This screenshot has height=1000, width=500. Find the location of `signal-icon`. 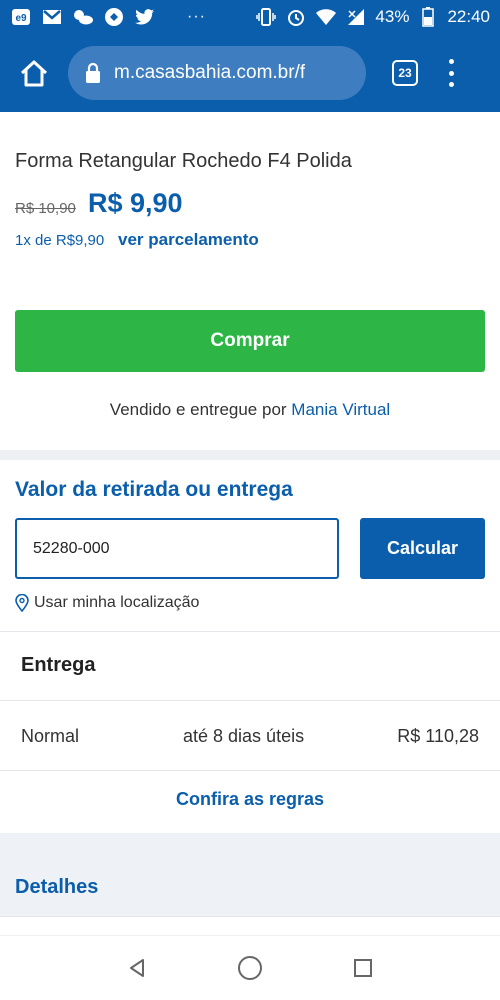

signal-icon is located at coordinates (356, 17).